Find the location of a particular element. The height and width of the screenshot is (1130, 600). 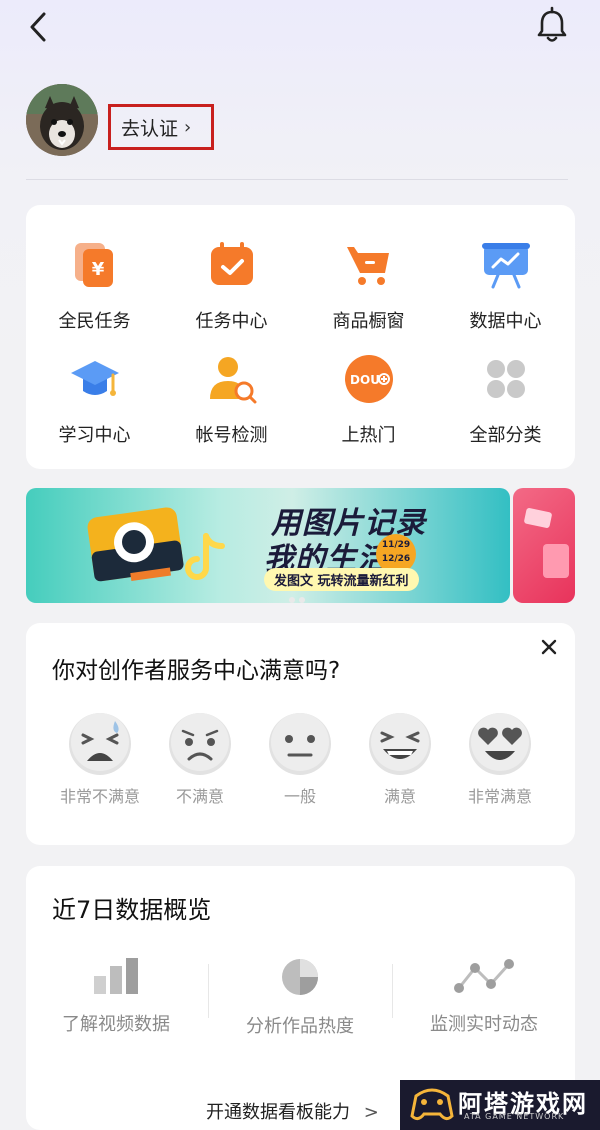

verify-link: 去认证 › is located at coordinates (161, 127).